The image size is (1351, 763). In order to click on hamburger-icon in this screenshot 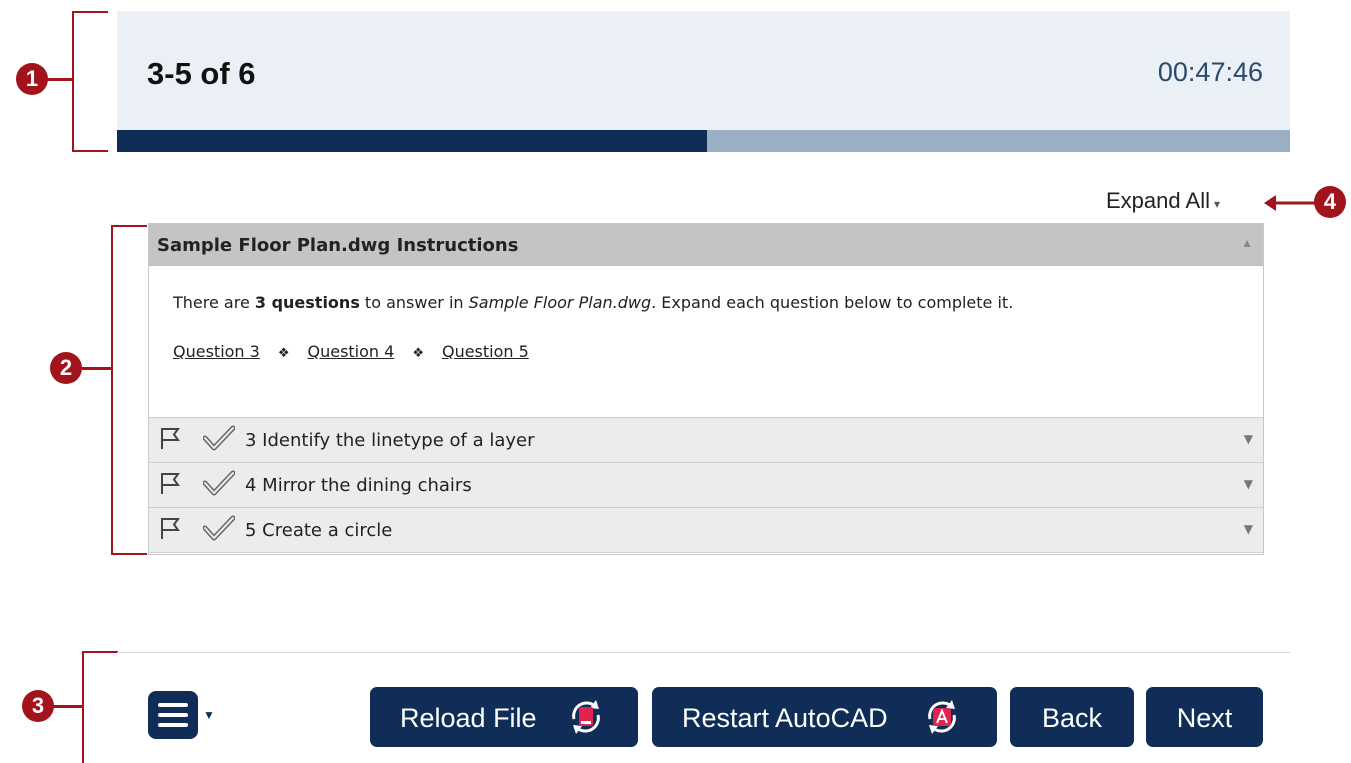, I will do `click(173, 705)`.